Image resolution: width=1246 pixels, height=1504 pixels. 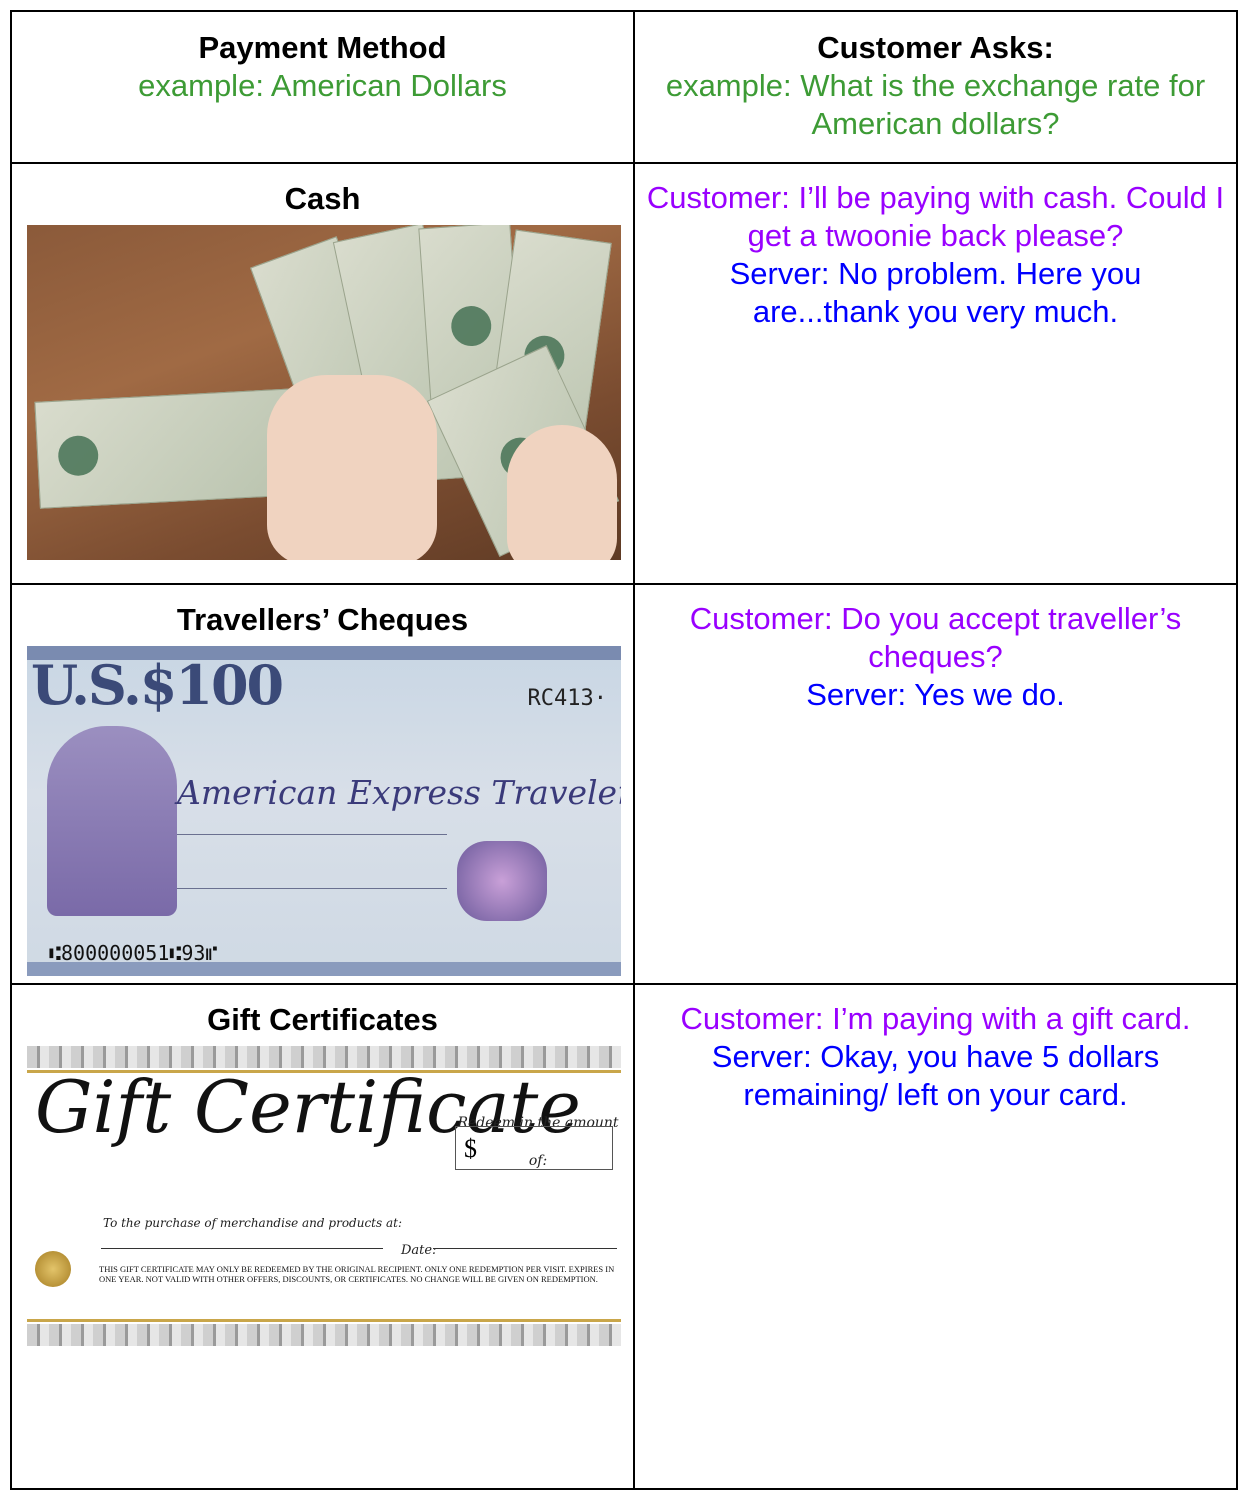 What do you see at coordinates (322, 619) in the screenshot?
I see `payment-method-title: Travellers’ Cheques` at bounding box center [322, 619].